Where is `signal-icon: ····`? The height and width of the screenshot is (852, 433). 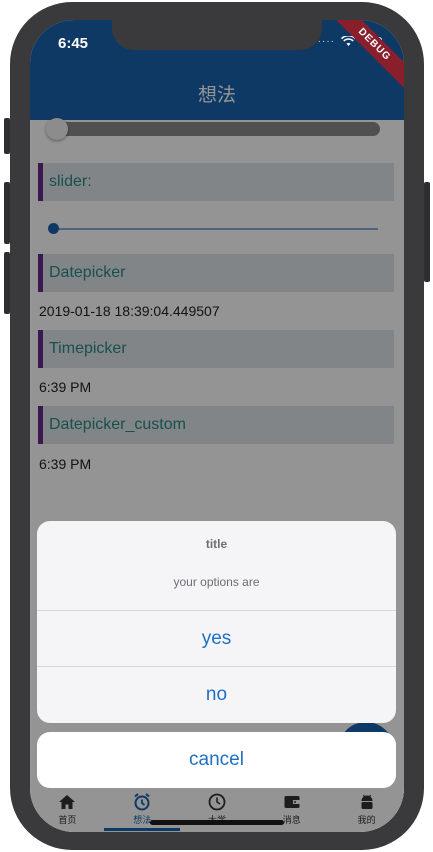 signal-icon: ···· is located at coordinates (326, 41).